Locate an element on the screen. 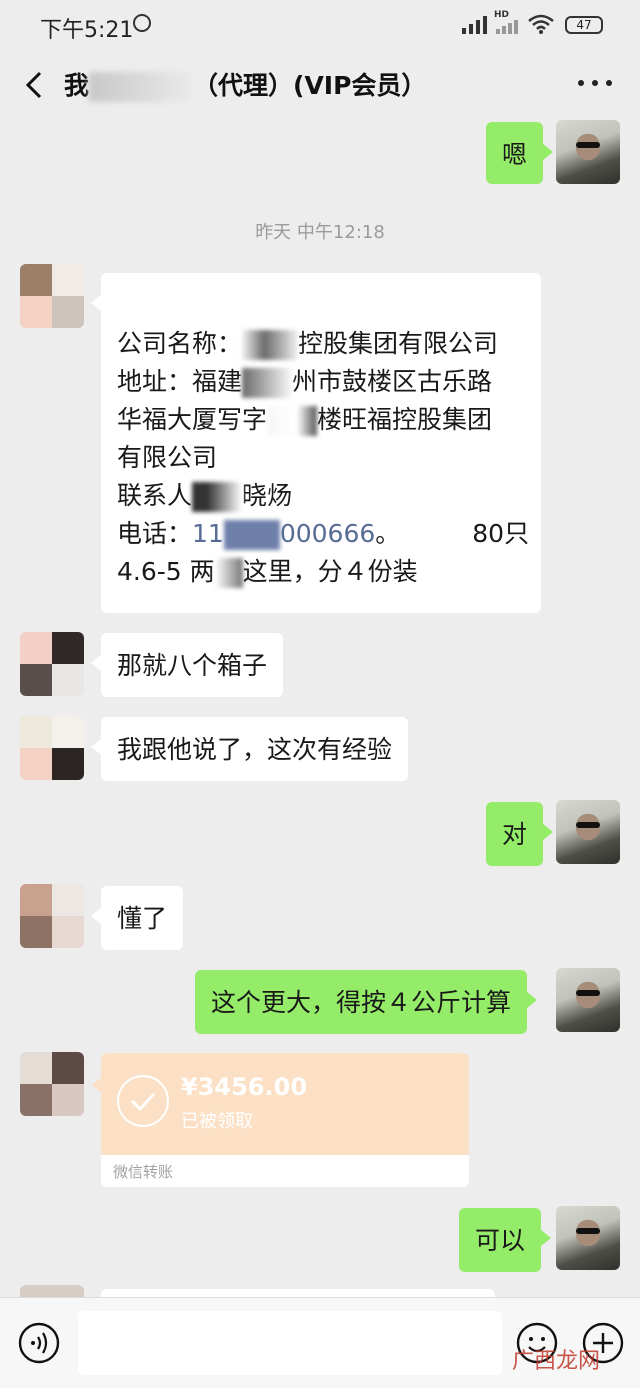 This screenshot has width=640, height=1388. message-line: 华福大厦写字 楼旺福控股集团 is located at coordinates (305, 420).